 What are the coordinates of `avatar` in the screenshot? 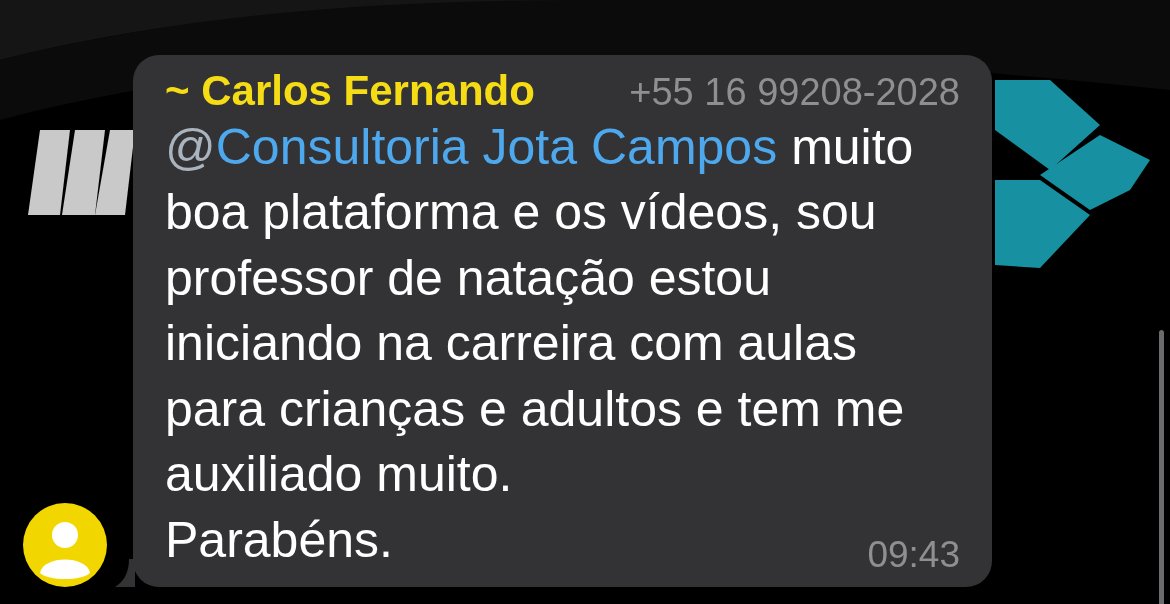 It's located at (65, 545).